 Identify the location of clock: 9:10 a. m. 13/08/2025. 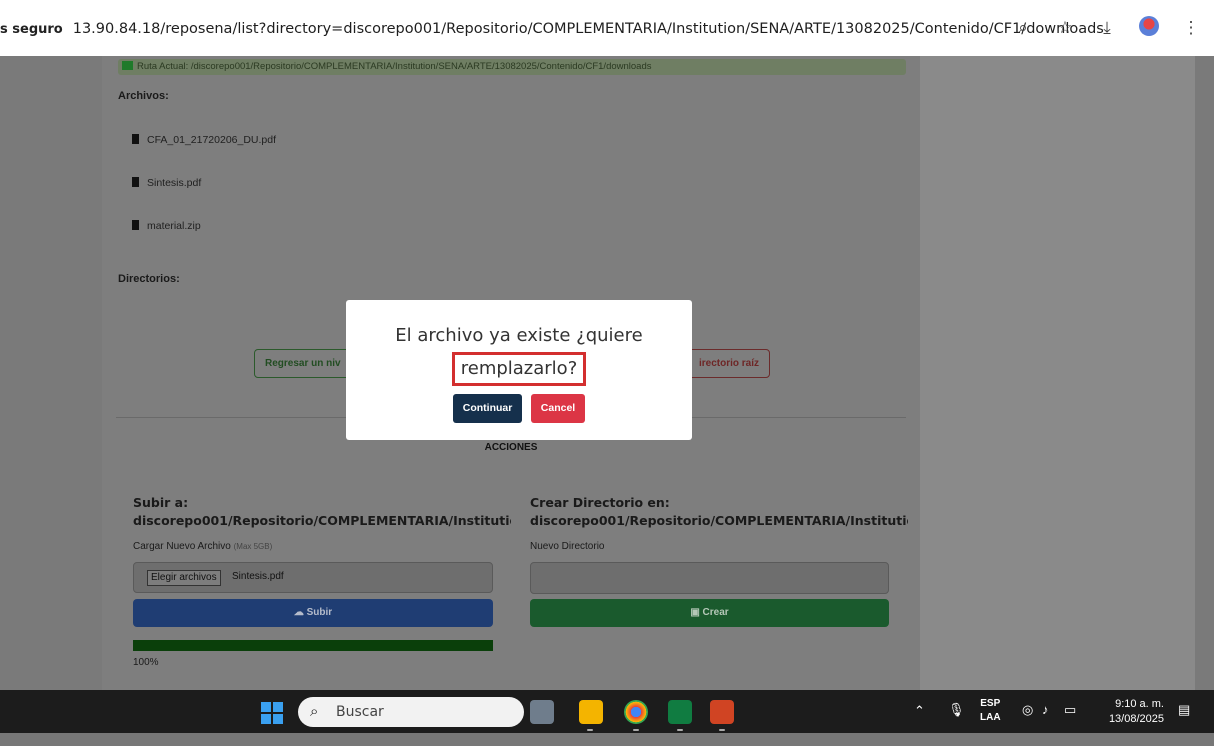
(1136, 712).